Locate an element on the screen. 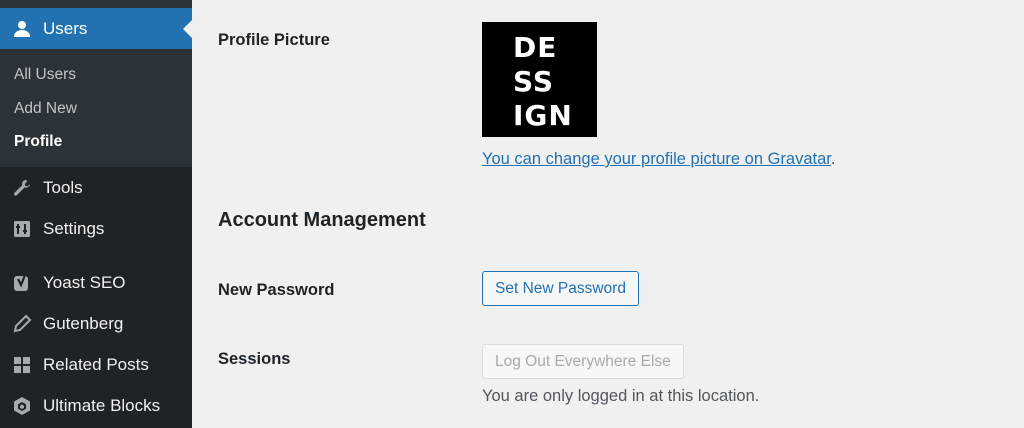  menu-item-label: Gutenberg is located at coordinates (83, 323).